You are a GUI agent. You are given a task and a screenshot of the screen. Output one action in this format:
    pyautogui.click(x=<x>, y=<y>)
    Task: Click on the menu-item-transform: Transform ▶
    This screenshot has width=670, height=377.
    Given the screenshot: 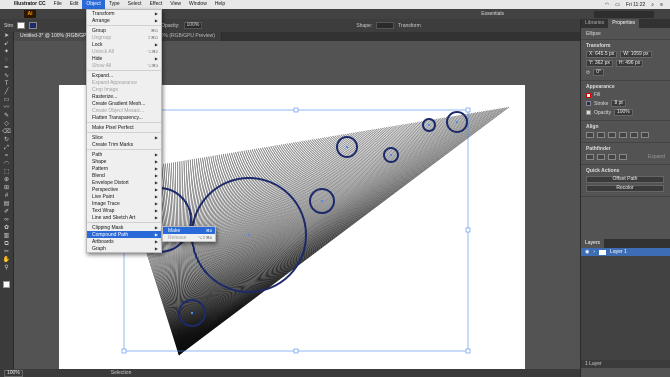 What is the action you would take?
    pyautogui.click(x=124, y=13)
    